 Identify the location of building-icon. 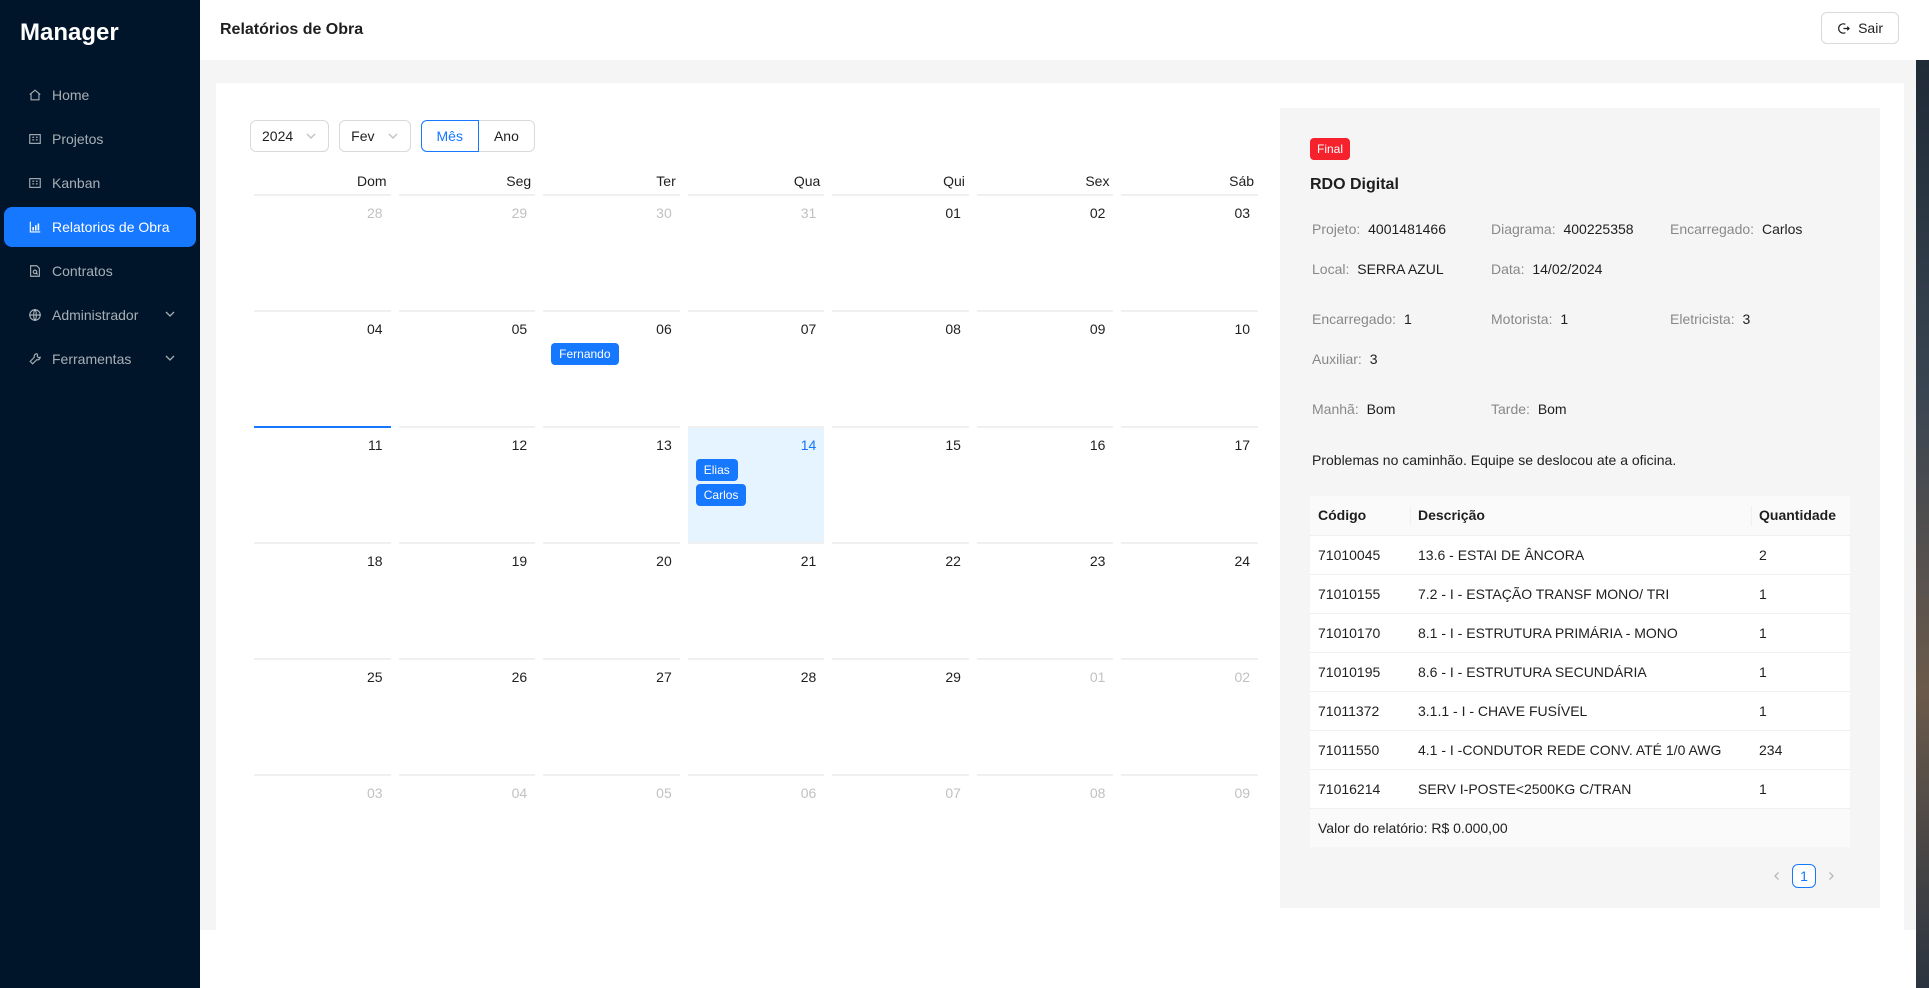
(35, 139).